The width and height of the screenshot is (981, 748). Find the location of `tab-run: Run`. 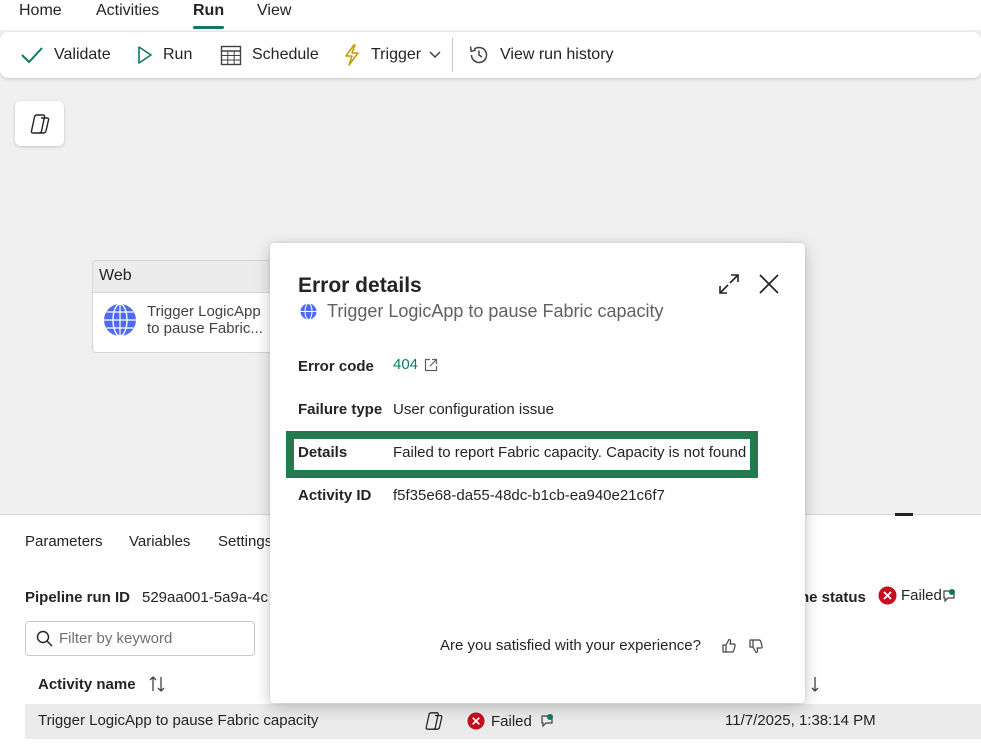

tab-run: Run is located at coordinates (209, 15).